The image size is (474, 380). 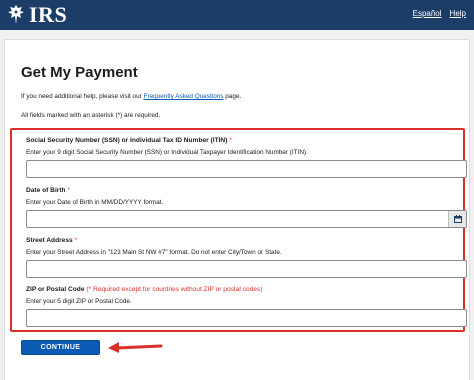 I want to click on red-arrow-annotation, so click(x=135, y=347).